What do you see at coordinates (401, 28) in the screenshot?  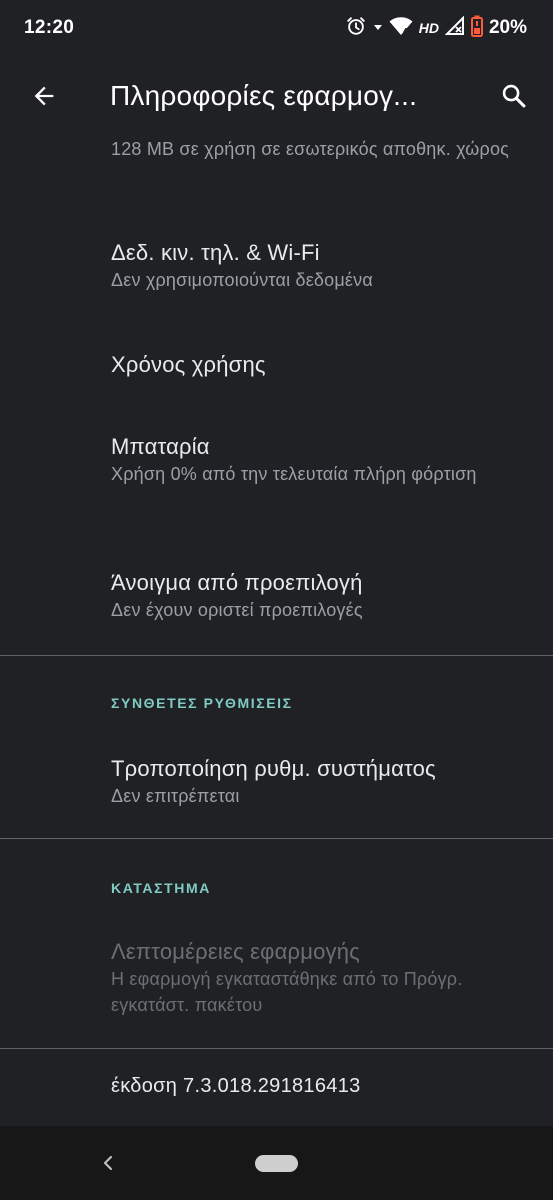 I see `wifi-icon: 4` at bounding box center [401, 28].